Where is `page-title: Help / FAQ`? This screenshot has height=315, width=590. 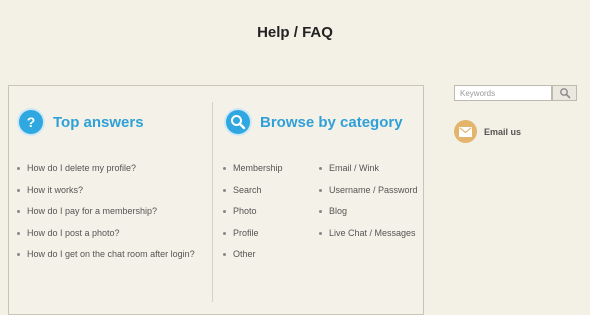
page-title: Help / FAQ is located at coordinates (295, 32).